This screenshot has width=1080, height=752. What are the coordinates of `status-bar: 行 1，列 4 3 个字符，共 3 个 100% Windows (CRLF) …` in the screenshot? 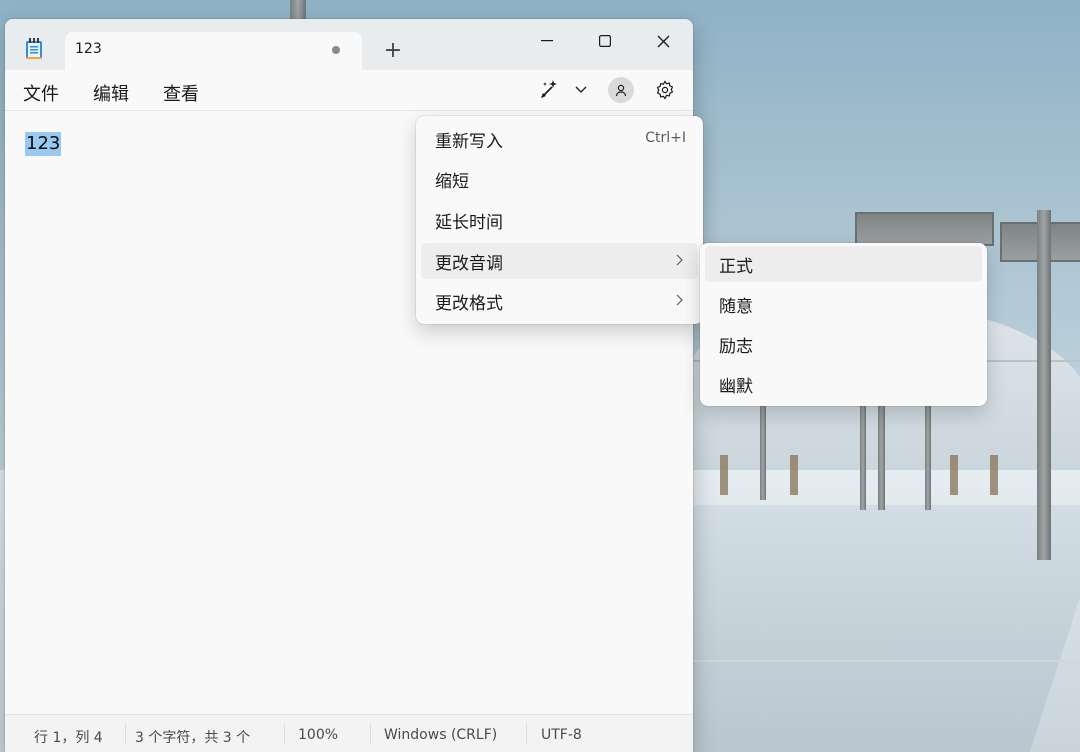 It's located at (349, 733).